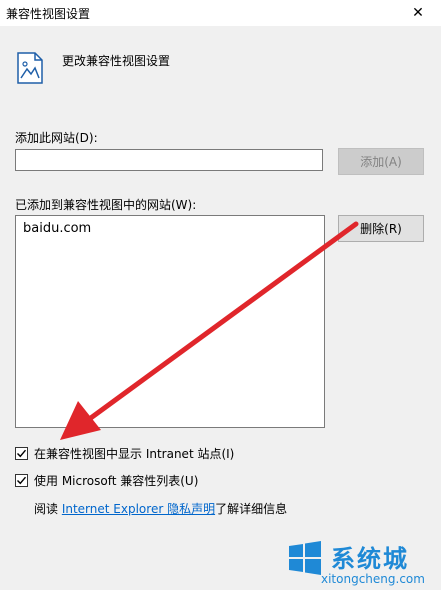 The width and height of the screenshot is (441, 590). I want to click on watermark-url: xitongcheng.com, so click(373, 579).